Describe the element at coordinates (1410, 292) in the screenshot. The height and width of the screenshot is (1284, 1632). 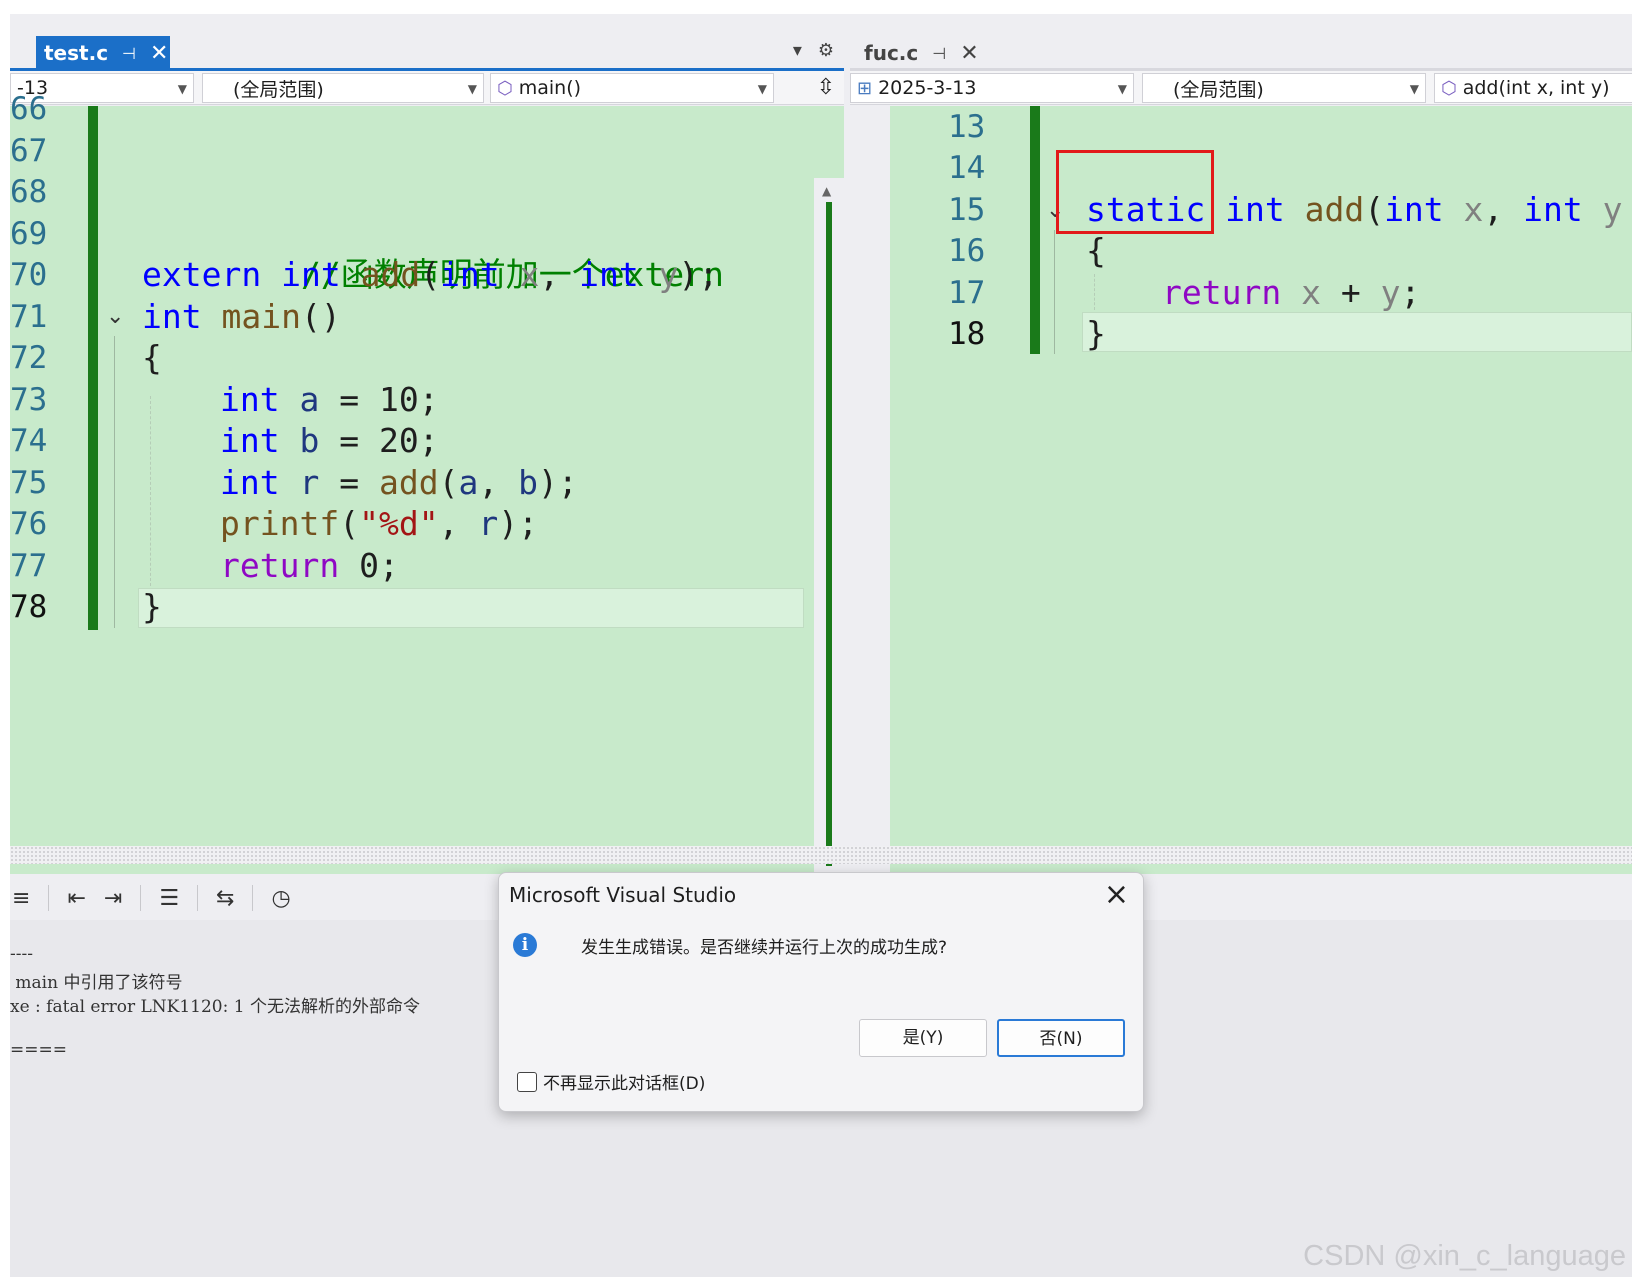
I see `punctuation: ;` at that location.